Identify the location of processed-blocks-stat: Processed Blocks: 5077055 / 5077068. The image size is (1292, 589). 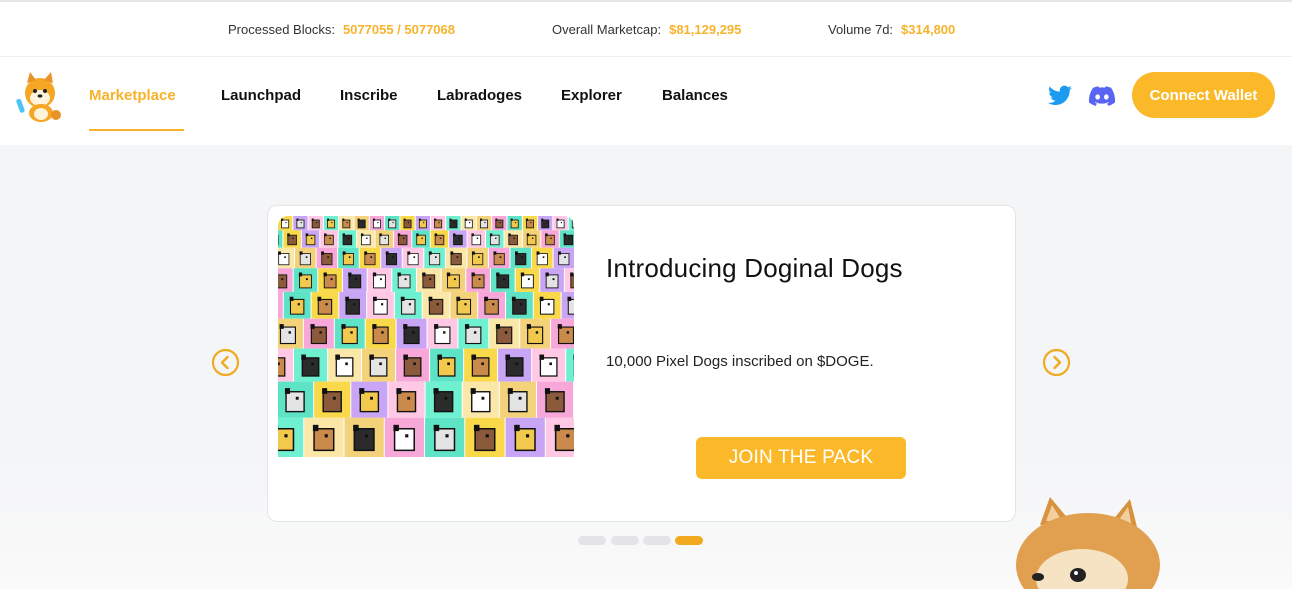
(341, 29).